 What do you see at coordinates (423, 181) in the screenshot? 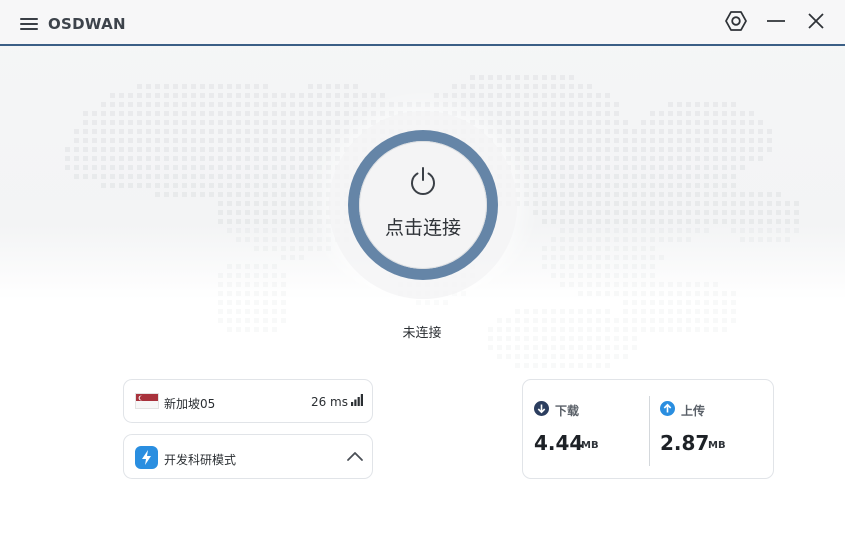
I see `power-icon` at bounding box center [423, 181].